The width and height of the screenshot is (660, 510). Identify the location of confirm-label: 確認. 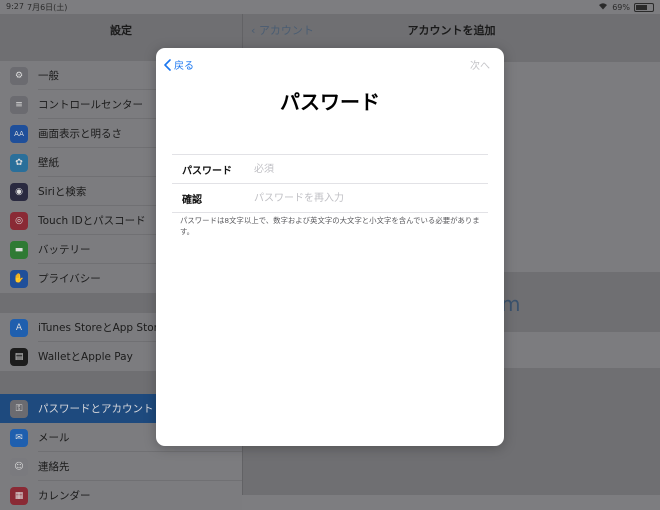
(192, 200).